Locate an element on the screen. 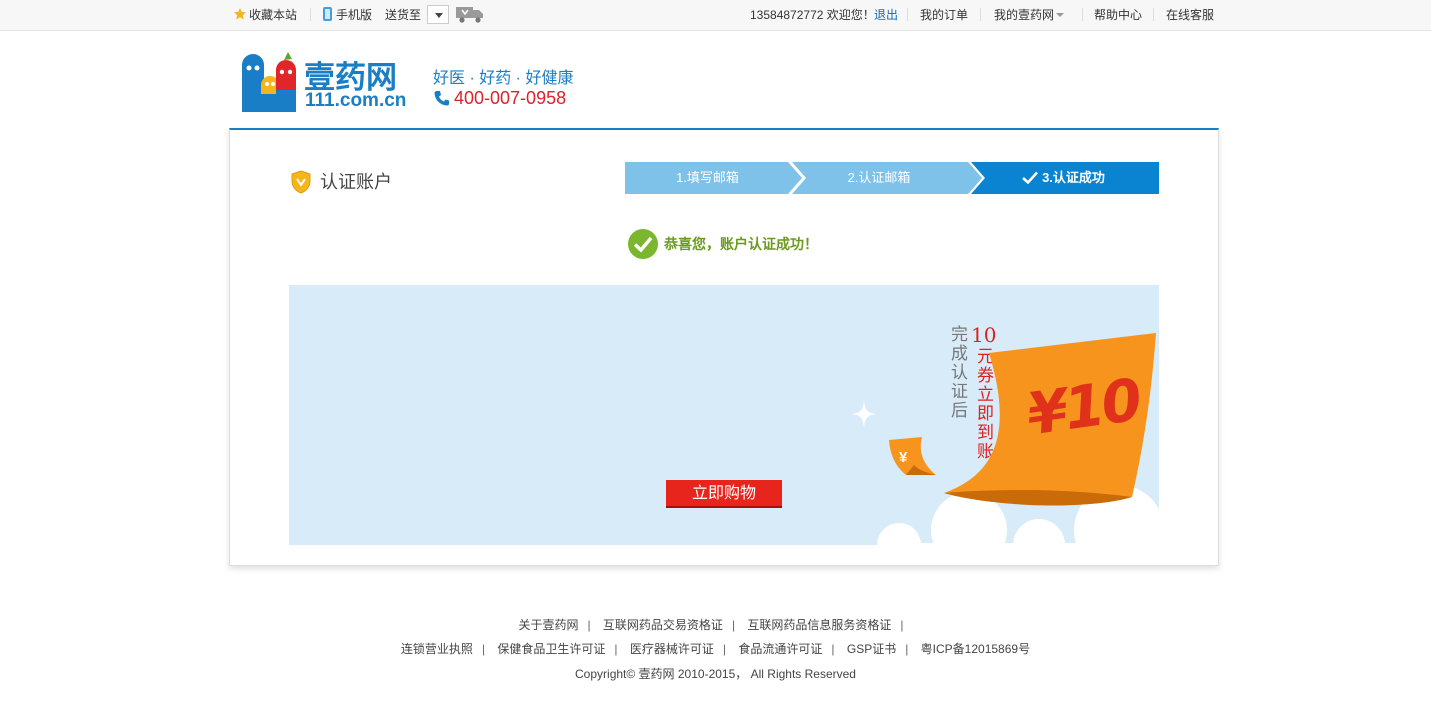  sparkle-icon is located at coordinates (864, 414).